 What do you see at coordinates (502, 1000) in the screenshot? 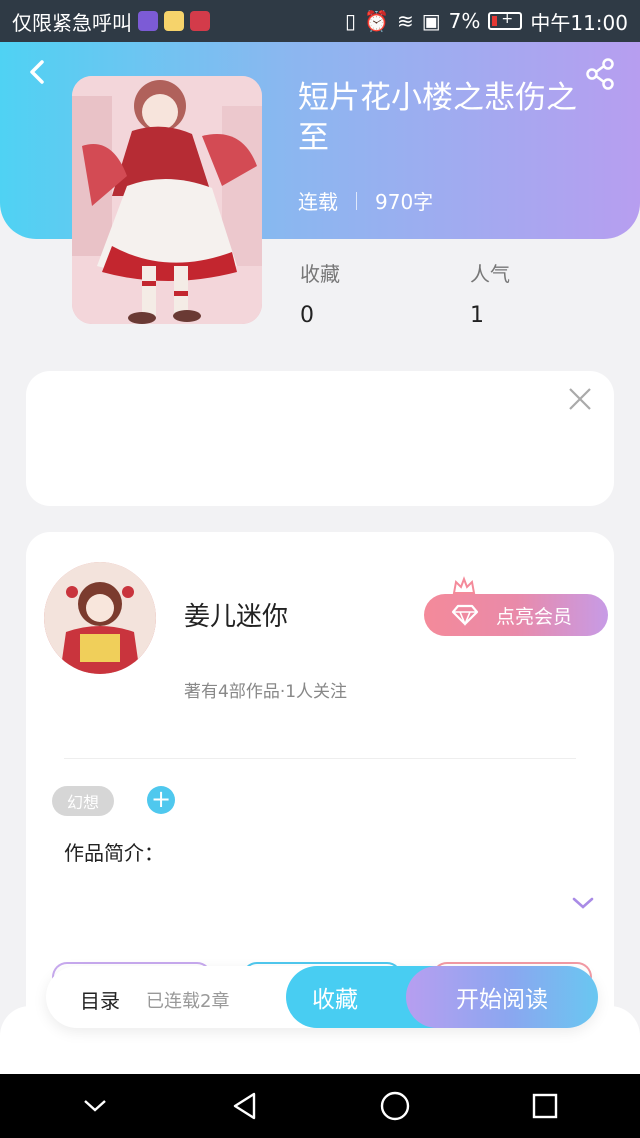
I see `start-reading-label: 开始阅读` at bounding box center [502, 1000].